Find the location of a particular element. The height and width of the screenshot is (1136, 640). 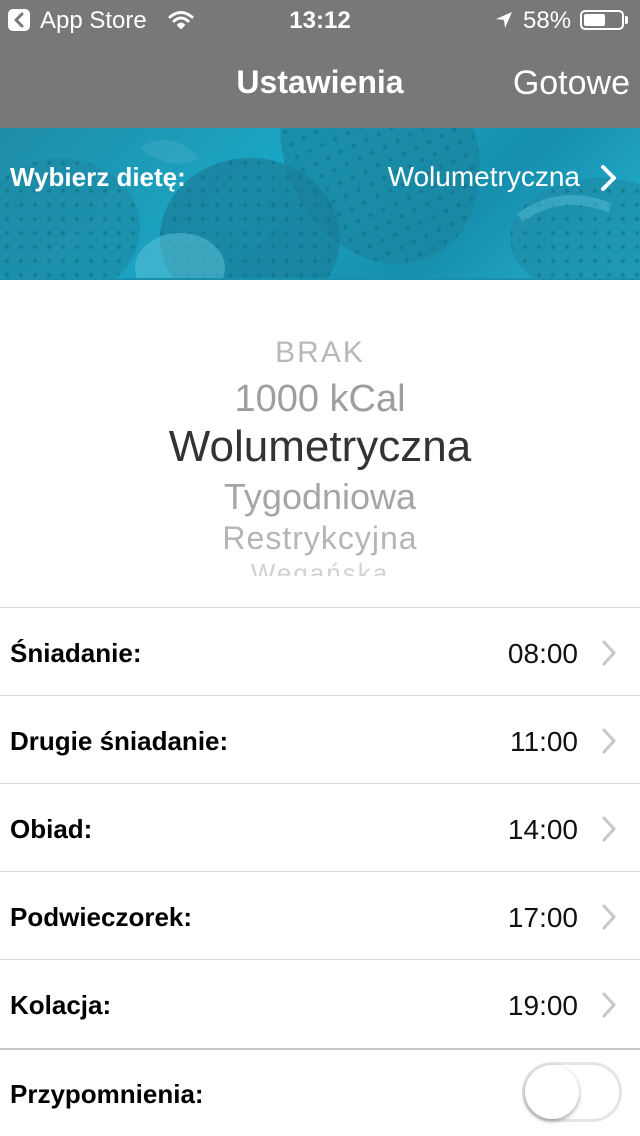

meal-label: Śniadanie: is located at coordinates (76, 653).